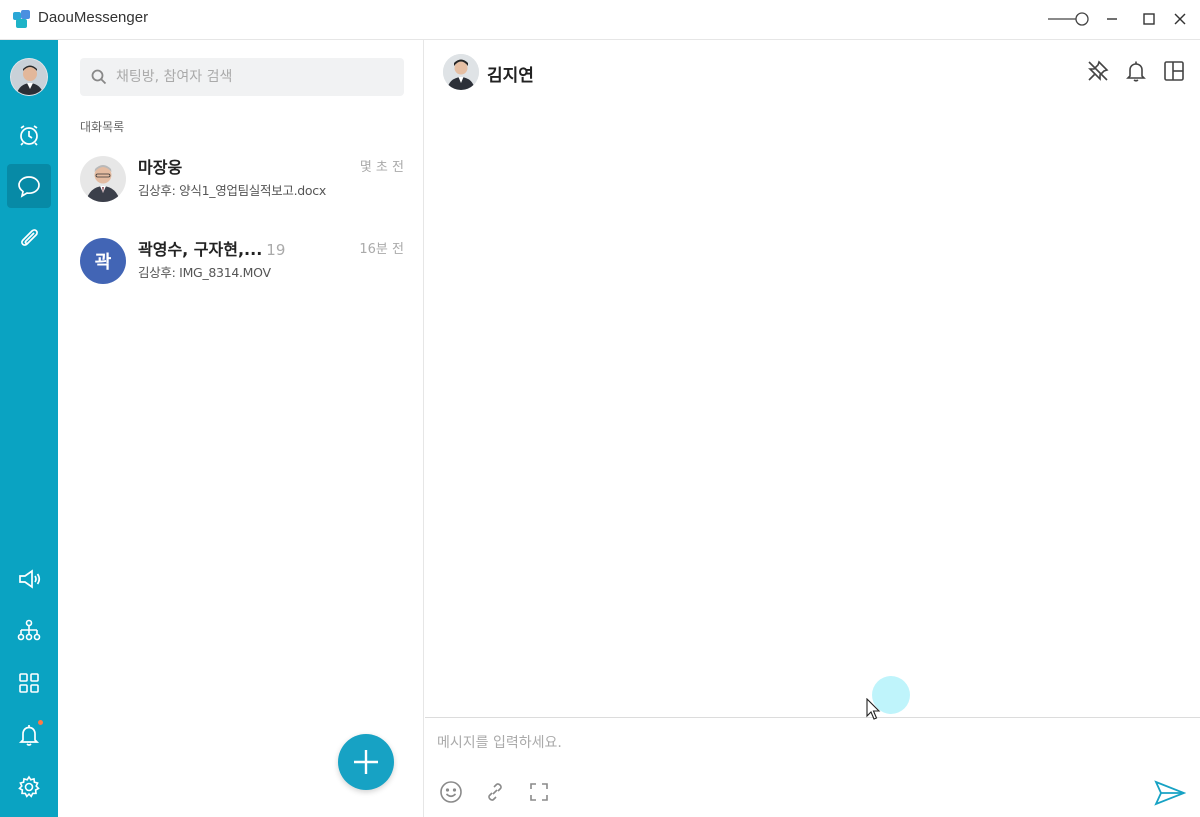  What do you see at coordinates (102, 127) in the screenshot?
I see `section-label: 대화목록` at bounding box center [102, 127].